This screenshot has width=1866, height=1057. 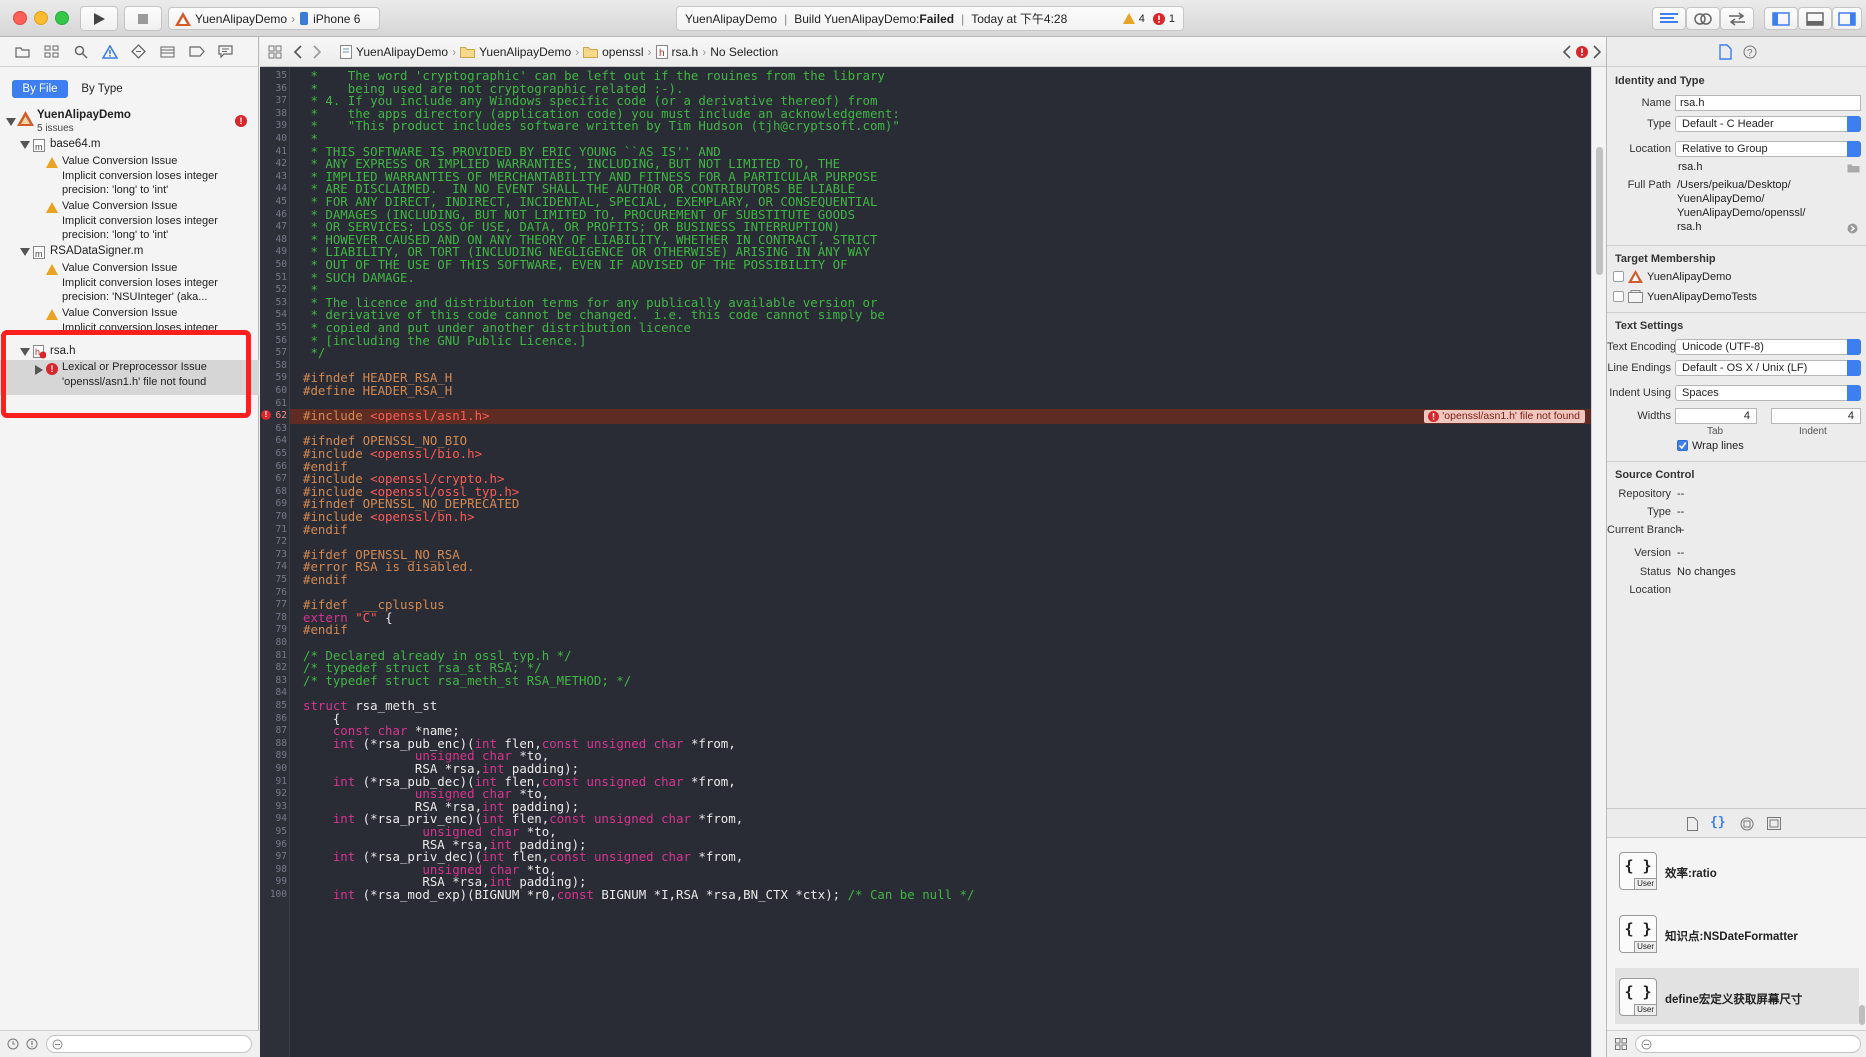 I want to click on line-number: 55, so click(x=273, y=327).